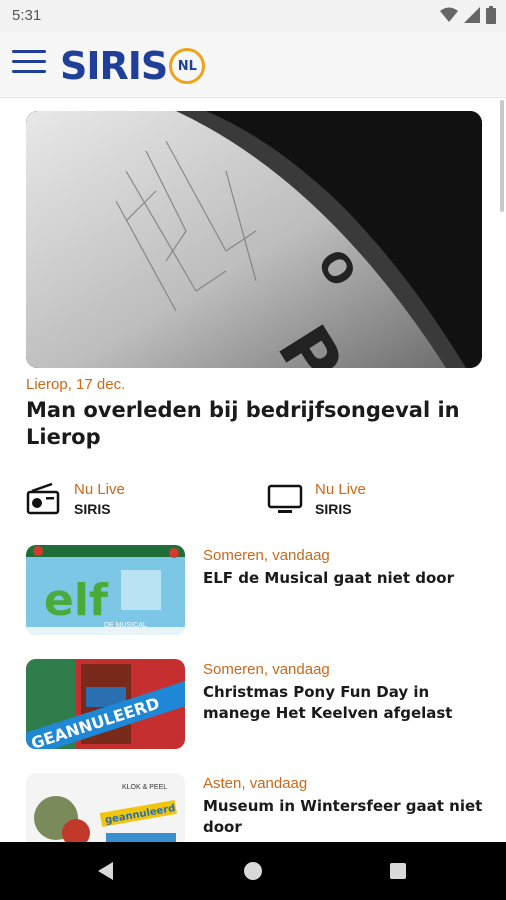  Describe the element at coordinates (144, 787) in the screenshot. I see `thumb-museum-sub: KLOK & PEEL` at that location.